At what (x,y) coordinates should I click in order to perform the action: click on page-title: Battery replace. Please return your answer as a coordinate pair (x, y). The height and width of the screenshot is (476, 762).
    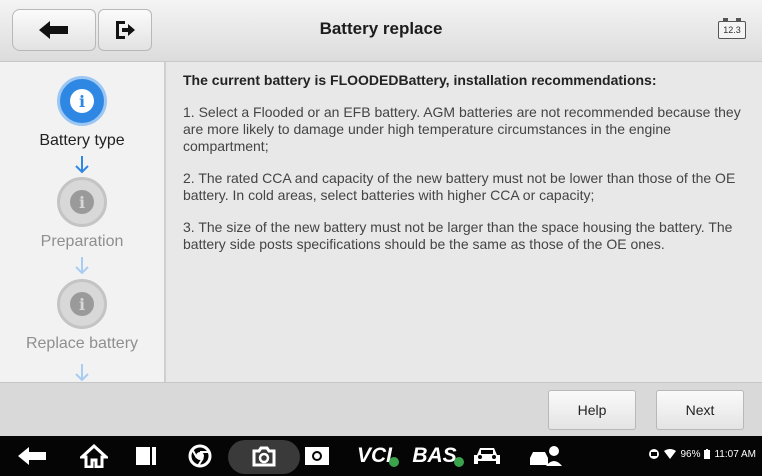
    Looking at the image, I should click on (381, 28).